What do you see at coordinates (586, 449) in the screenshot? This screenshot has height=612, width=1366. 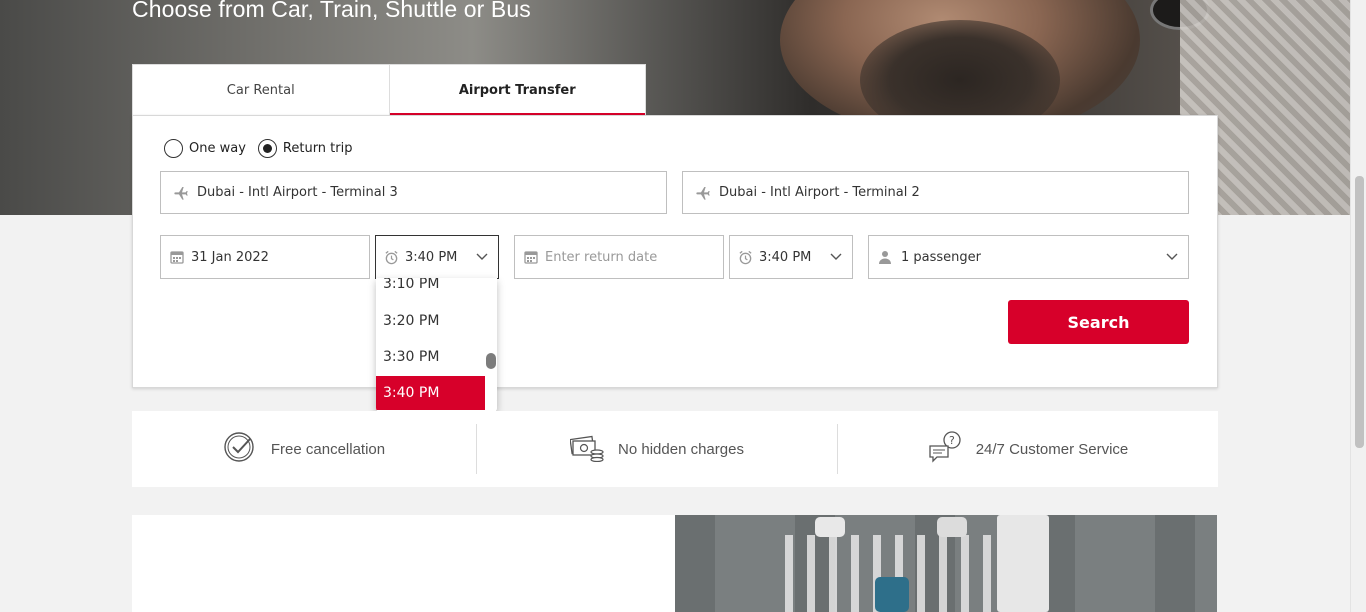 I see `money-icon` at bounding box center [586, 449].